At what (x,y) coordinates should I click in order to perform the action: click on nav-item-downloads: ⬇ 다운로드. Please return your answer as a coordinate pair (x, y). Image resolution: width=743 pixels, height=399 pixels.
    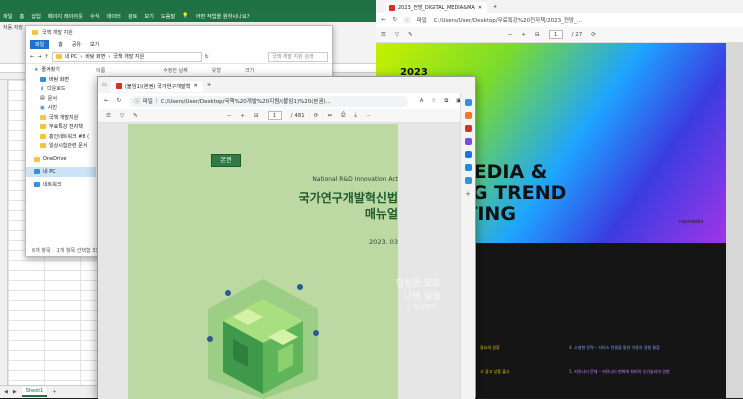
    Looking at the image, I should click on (61, 89).